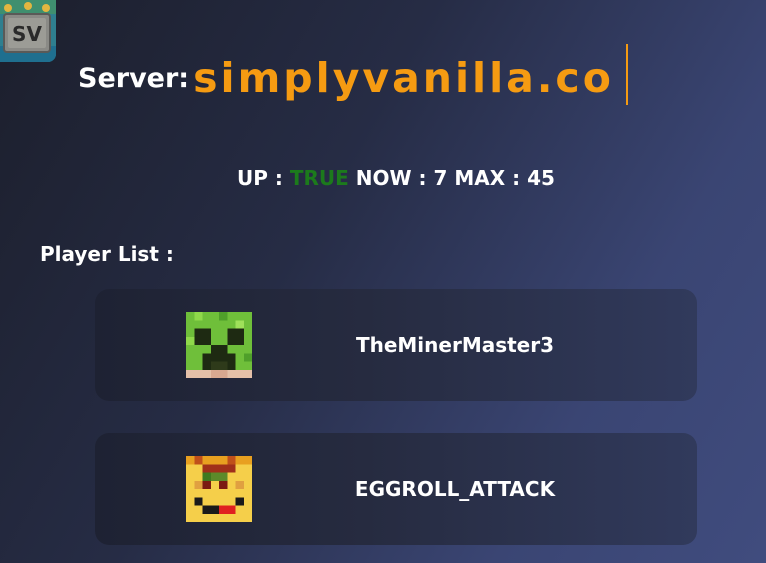 The height and width of the screenshot is (563, 766). Describe the element at coordinates (319, 178) in the screenshot. I see `status-up-value: TRUE` at that location.